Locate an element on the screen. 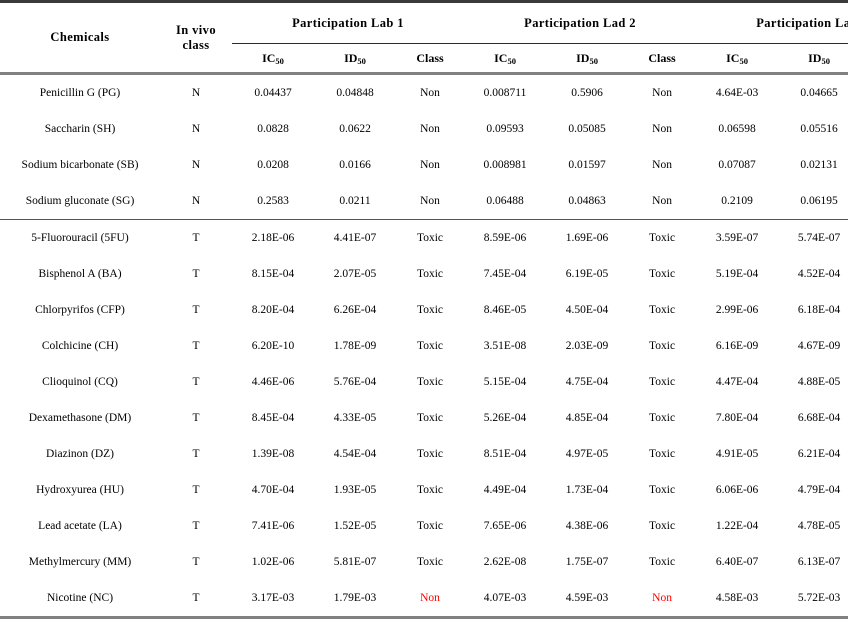 The image size is (848, 621). cell-lab3-id50: 5.74E-07 is located at coordinates (819, 238).